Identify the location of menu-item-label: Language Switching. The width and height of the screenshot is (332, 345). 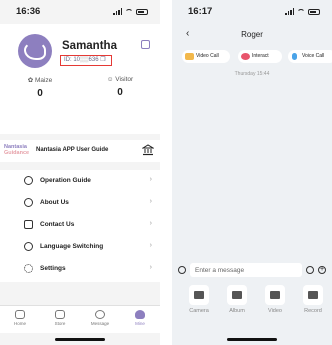
(72, 246).